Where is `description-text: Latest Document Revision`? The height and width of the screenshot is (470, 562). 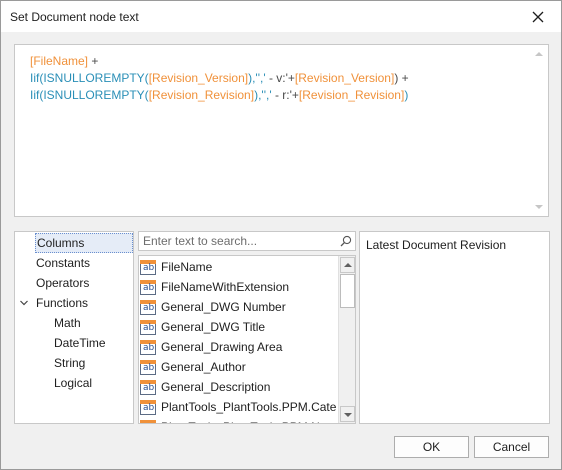
description-text: Latest Document Revision is located at coordinates (436, 245).